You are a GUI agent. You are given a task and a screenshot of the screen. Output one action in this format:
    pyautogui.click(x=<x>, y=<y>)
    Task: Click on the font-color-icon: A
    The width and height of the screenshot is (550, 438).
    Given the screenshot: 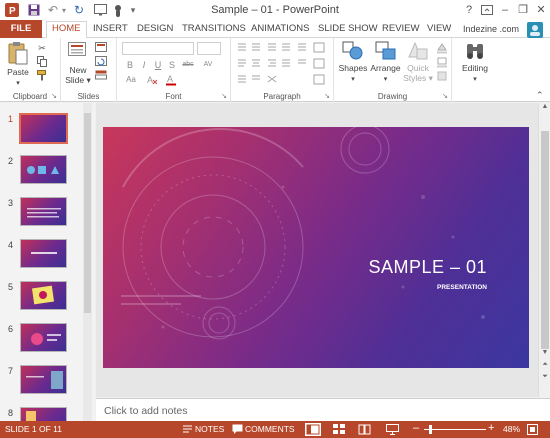 What is the action you would take?
    pyautogui.click(x=171, y=80)
    